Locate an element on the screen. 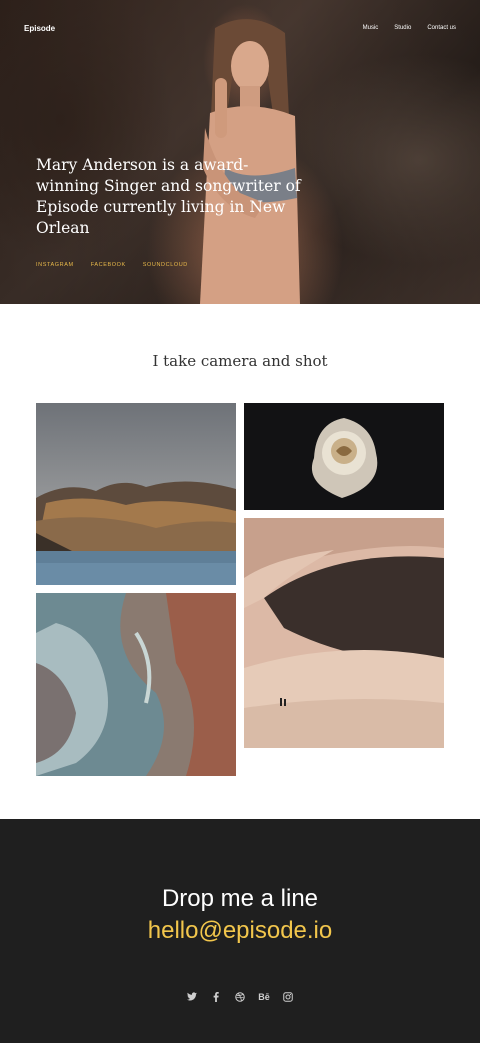 The height and width of the screenshot is (1043, 480). instagram-icon is located at coordinates (288, 996).